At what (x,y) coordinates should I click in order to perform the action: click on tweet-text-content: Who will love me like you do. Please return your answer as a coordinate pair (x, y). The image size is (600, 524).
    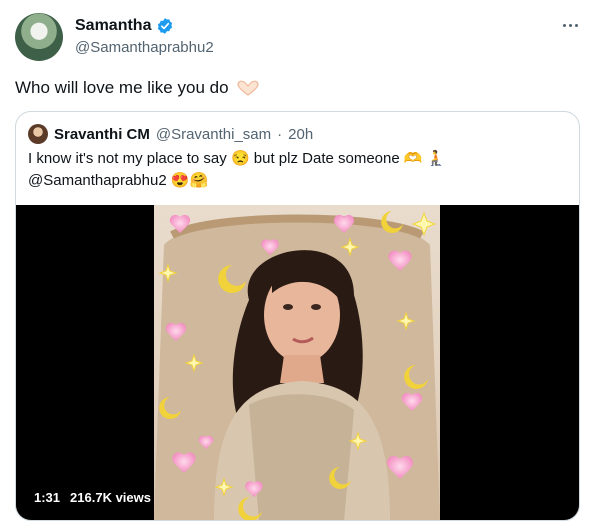
    Looking at the image, I should click on (122, 87).